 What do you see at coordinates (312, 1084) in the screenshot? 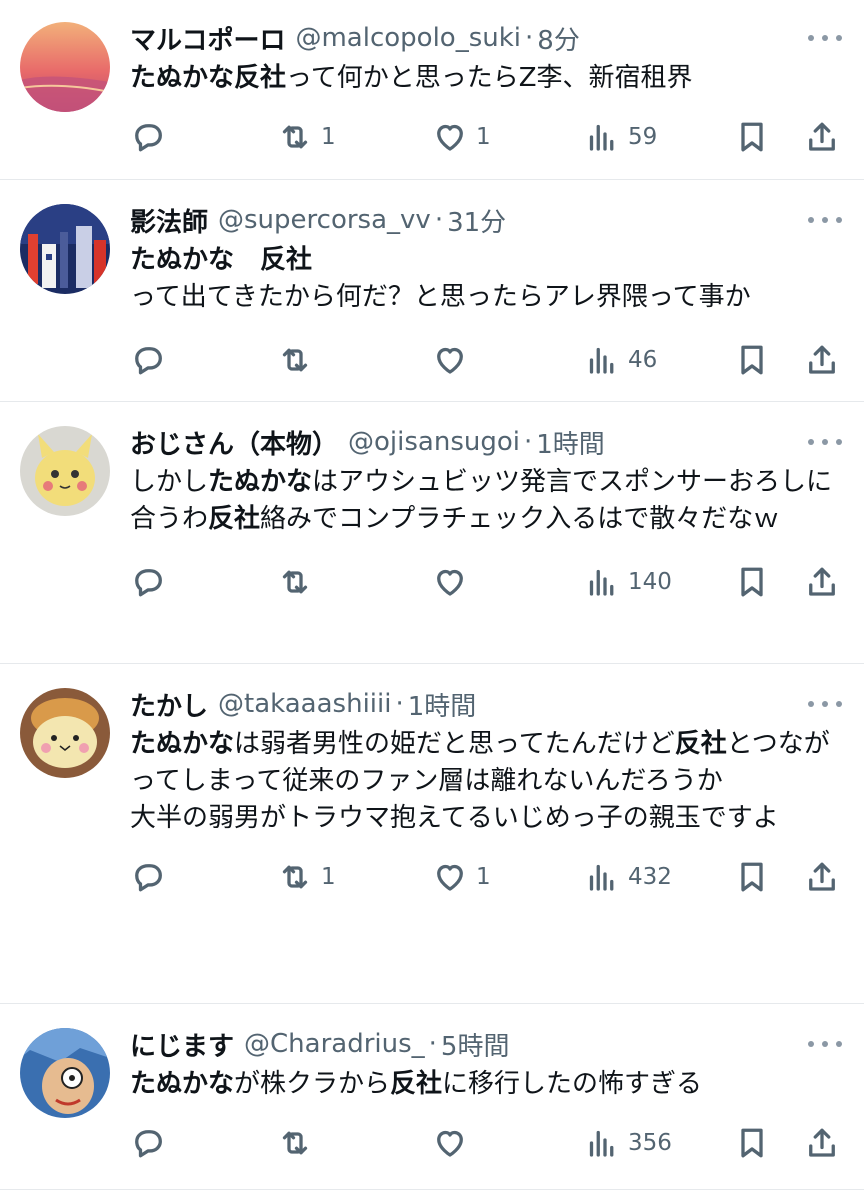
I see `text-segment: が株クラから` at bounding box center [312, 1084].